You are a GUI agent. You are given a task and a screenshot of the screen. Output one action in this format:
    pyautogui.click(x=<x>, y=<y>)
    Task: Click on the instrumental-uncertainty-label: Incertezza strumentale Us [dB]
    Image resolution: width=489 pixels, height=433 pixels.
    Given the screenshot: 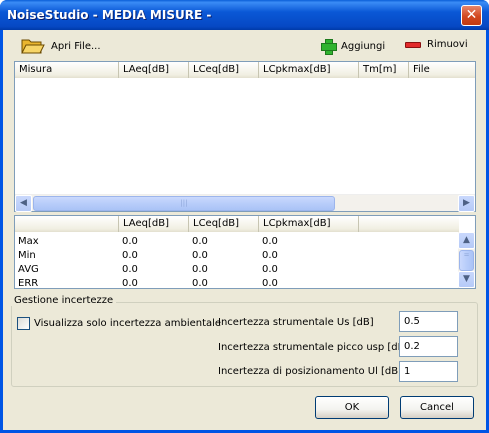 What is the action you would take?
    pyautogui.click(x=296, y=322)
    